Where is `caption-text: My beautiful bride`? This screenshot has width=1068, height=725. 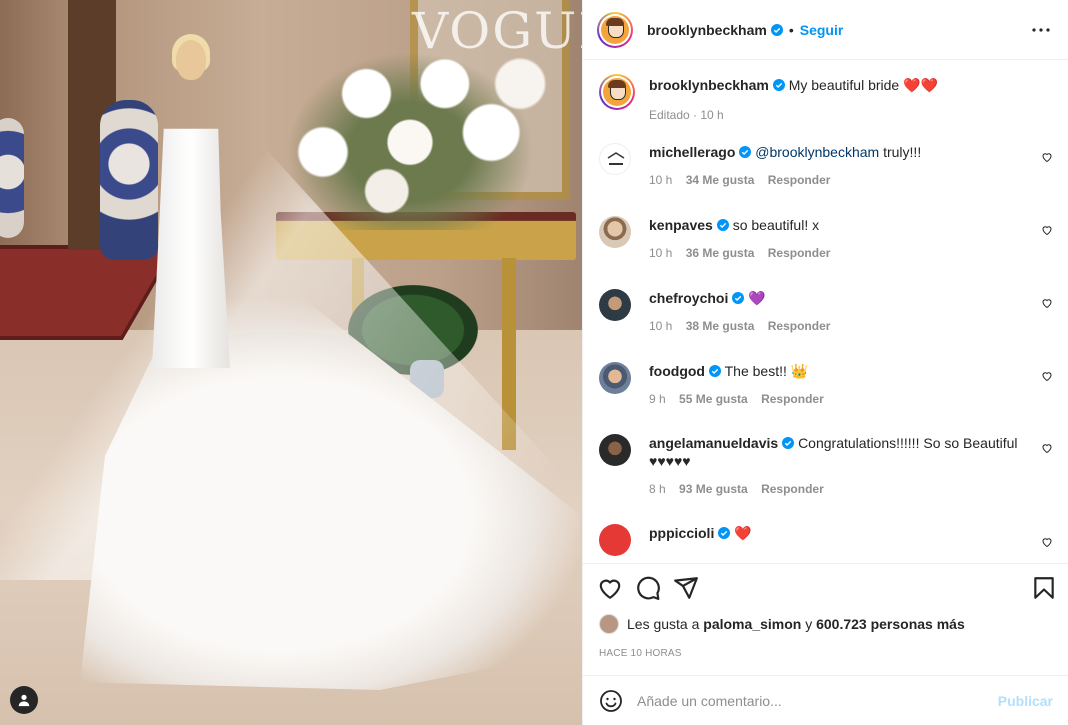 caption-text: My beautiful bride is located at coordinates (844, 85).